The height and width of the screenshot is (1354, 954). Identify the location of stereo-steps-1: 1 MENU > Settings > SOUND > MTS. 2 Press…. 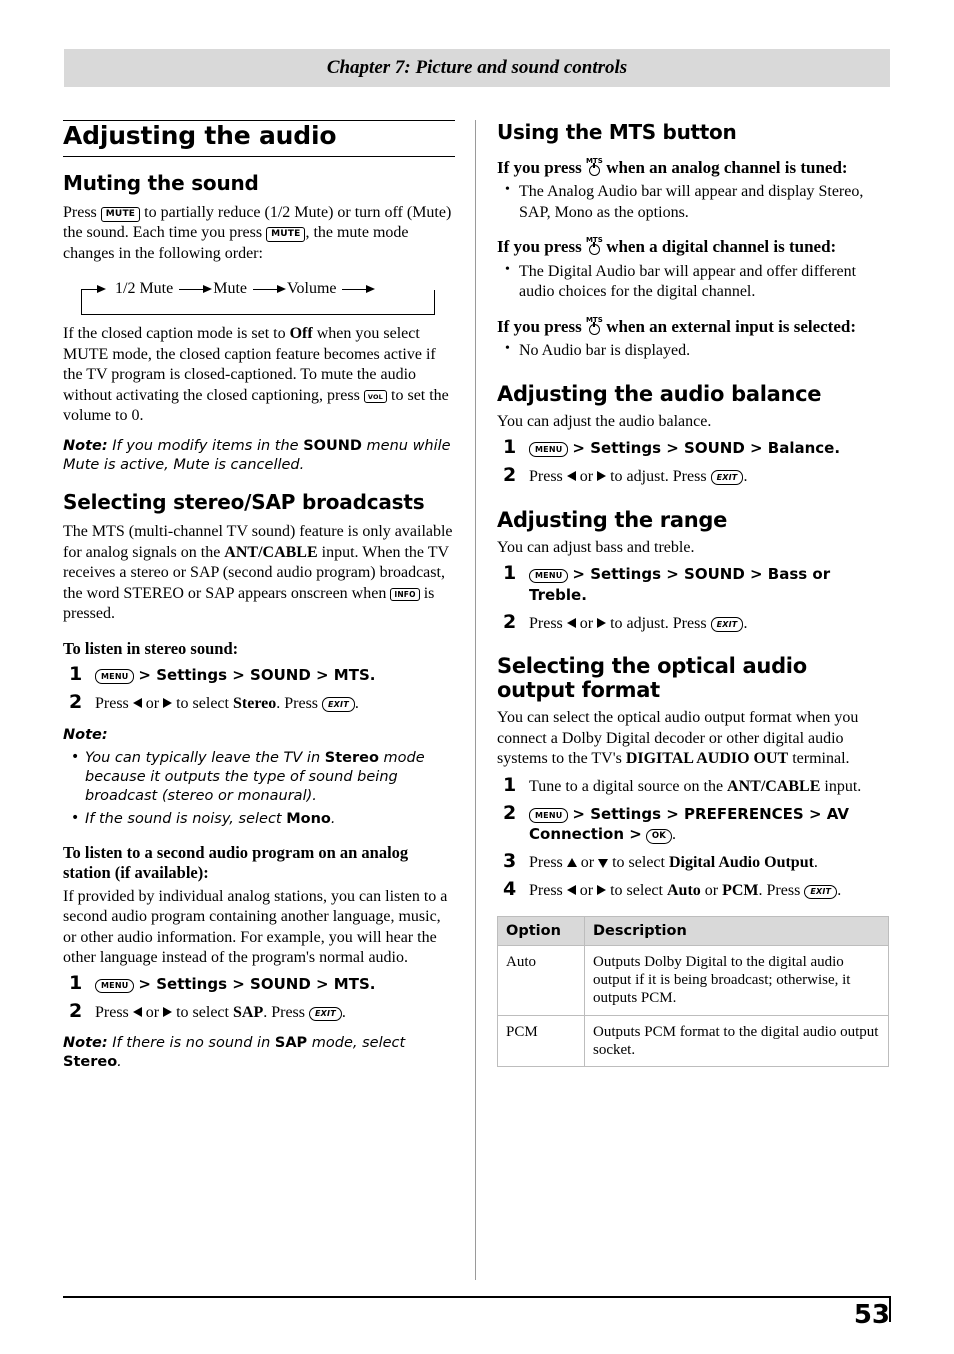
(259, 689).